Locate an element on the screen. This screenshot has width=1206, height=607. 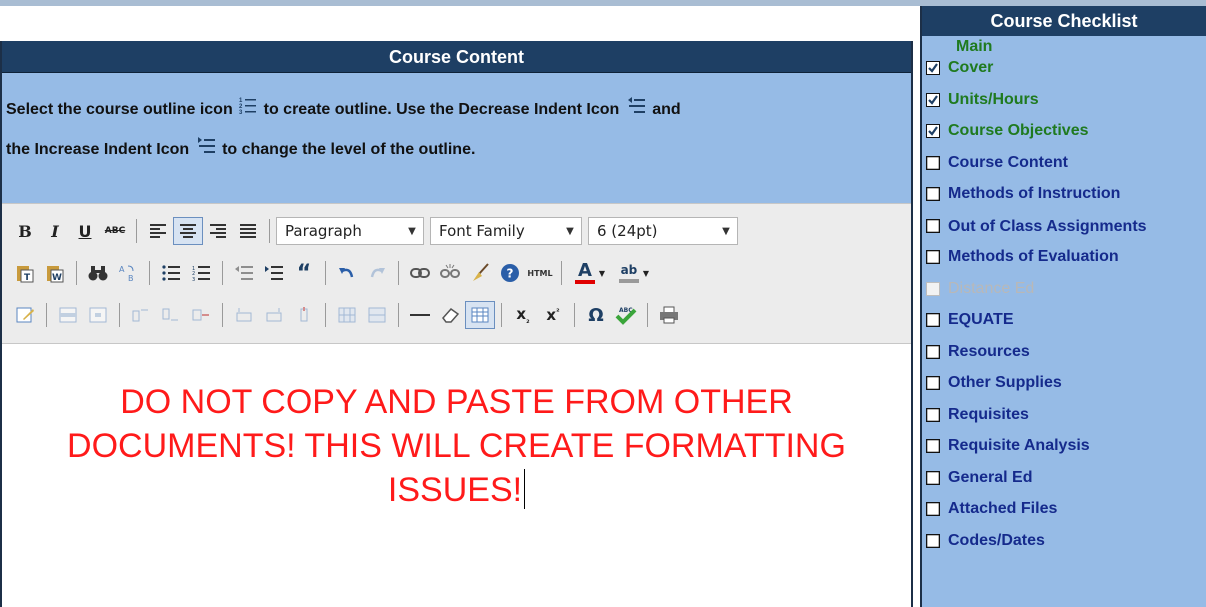
toolbar-row-2: T W AB 123 “ ? HTML A ▼ ab ▼ is located at coordinates (458, 273).